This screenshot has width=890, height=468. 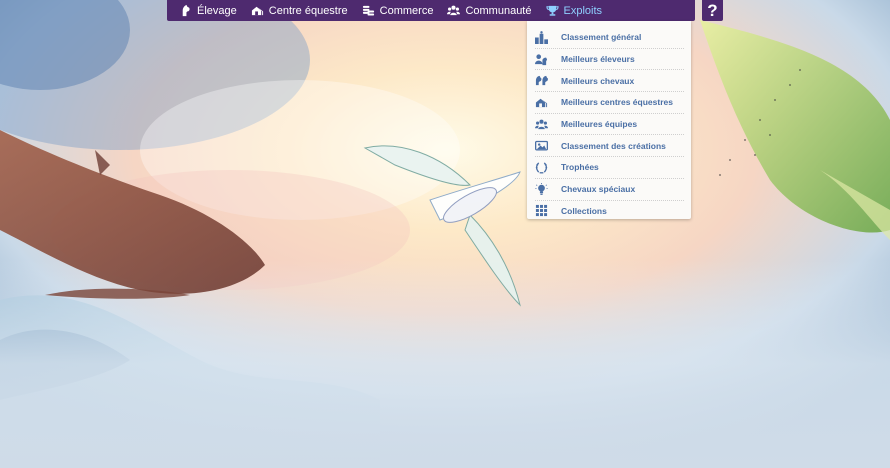 I want to click on nav-exploits: Exploits, so click(x=574, y=10).